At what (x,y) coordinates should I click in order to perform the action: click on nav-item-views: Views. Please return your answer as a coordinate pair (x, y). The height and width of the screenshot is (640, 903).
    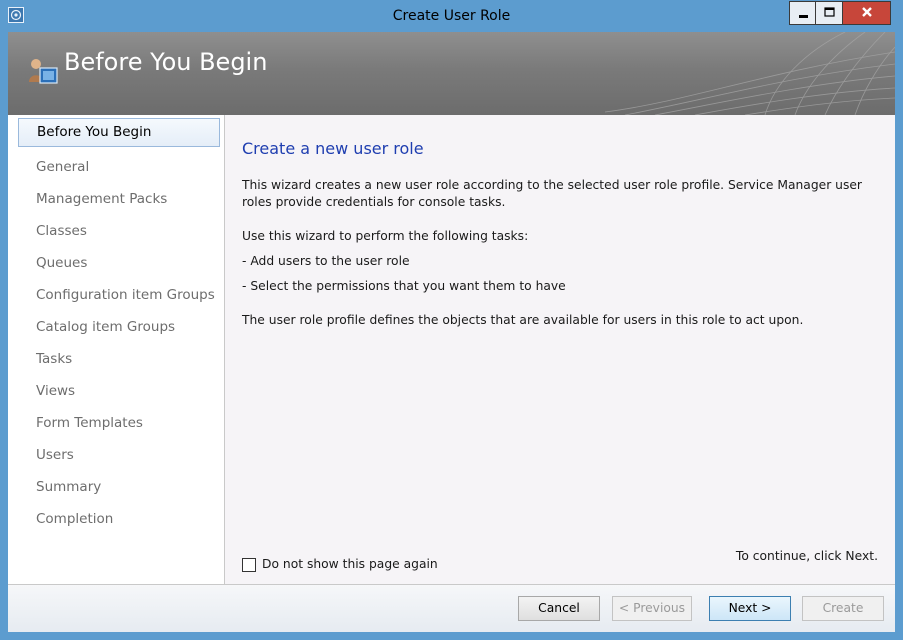
    Looking at the image, I should click on (118, 391).